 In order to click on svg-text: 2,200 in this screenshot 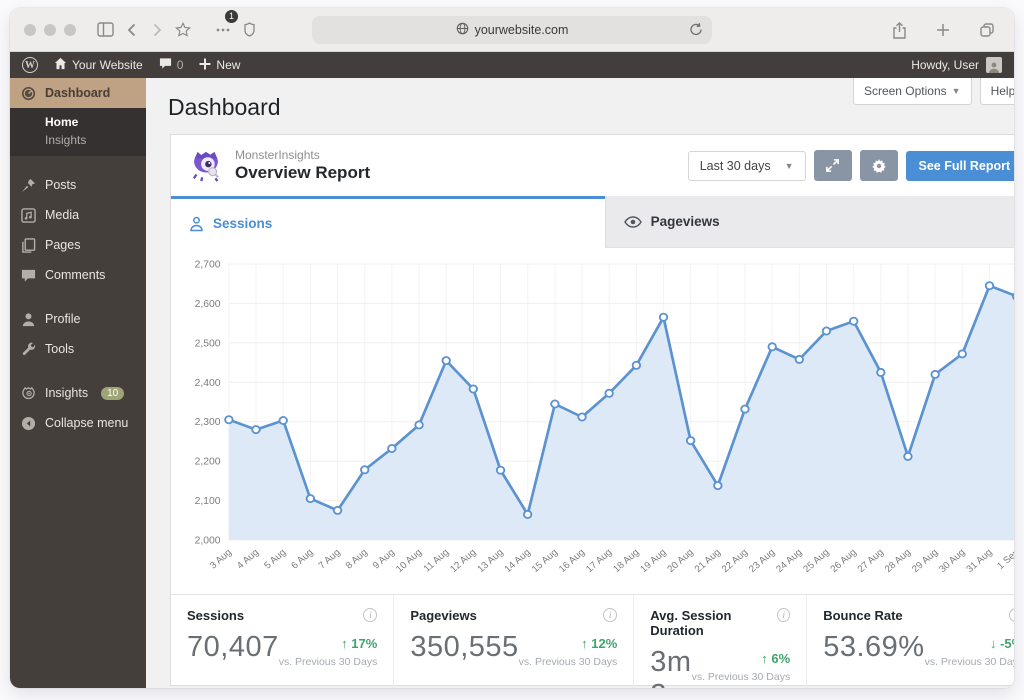, I will do `click(208, 462)`.